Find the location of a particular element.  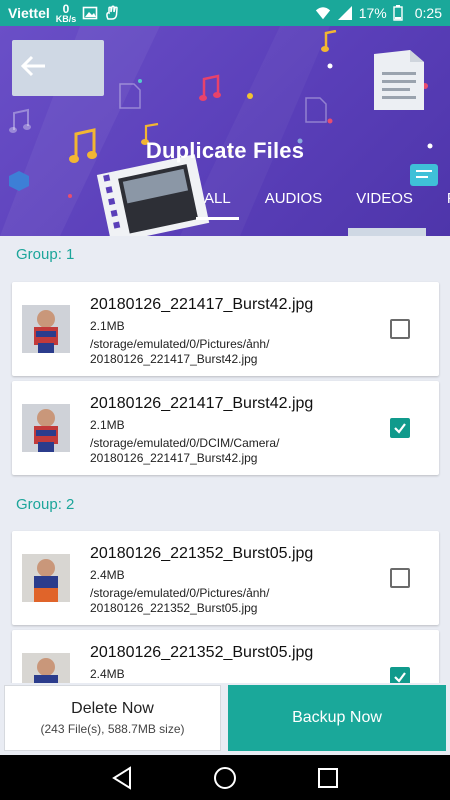

side-banner is located at coordinates (387, 232).